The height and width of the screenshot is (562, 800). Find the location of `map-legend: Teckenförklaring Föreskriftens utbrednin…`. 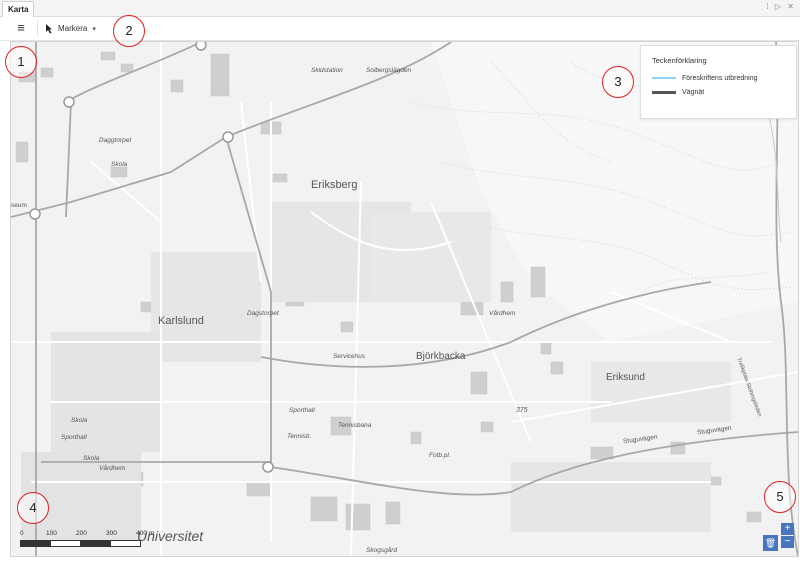

map-legend: Teckenförklaring Föreskriftens utbrednin… is located at coordinates (718, 82).